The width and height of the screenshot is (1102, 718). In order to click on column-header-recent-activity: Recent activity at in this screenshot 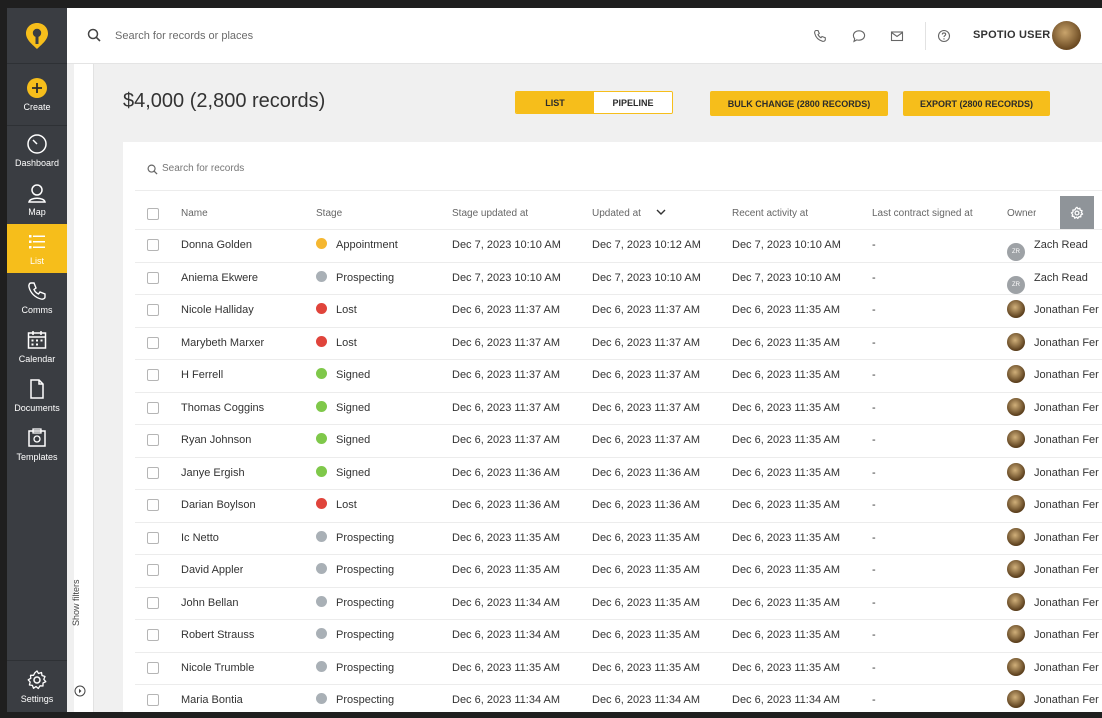, I will do `click(770, 214)`.